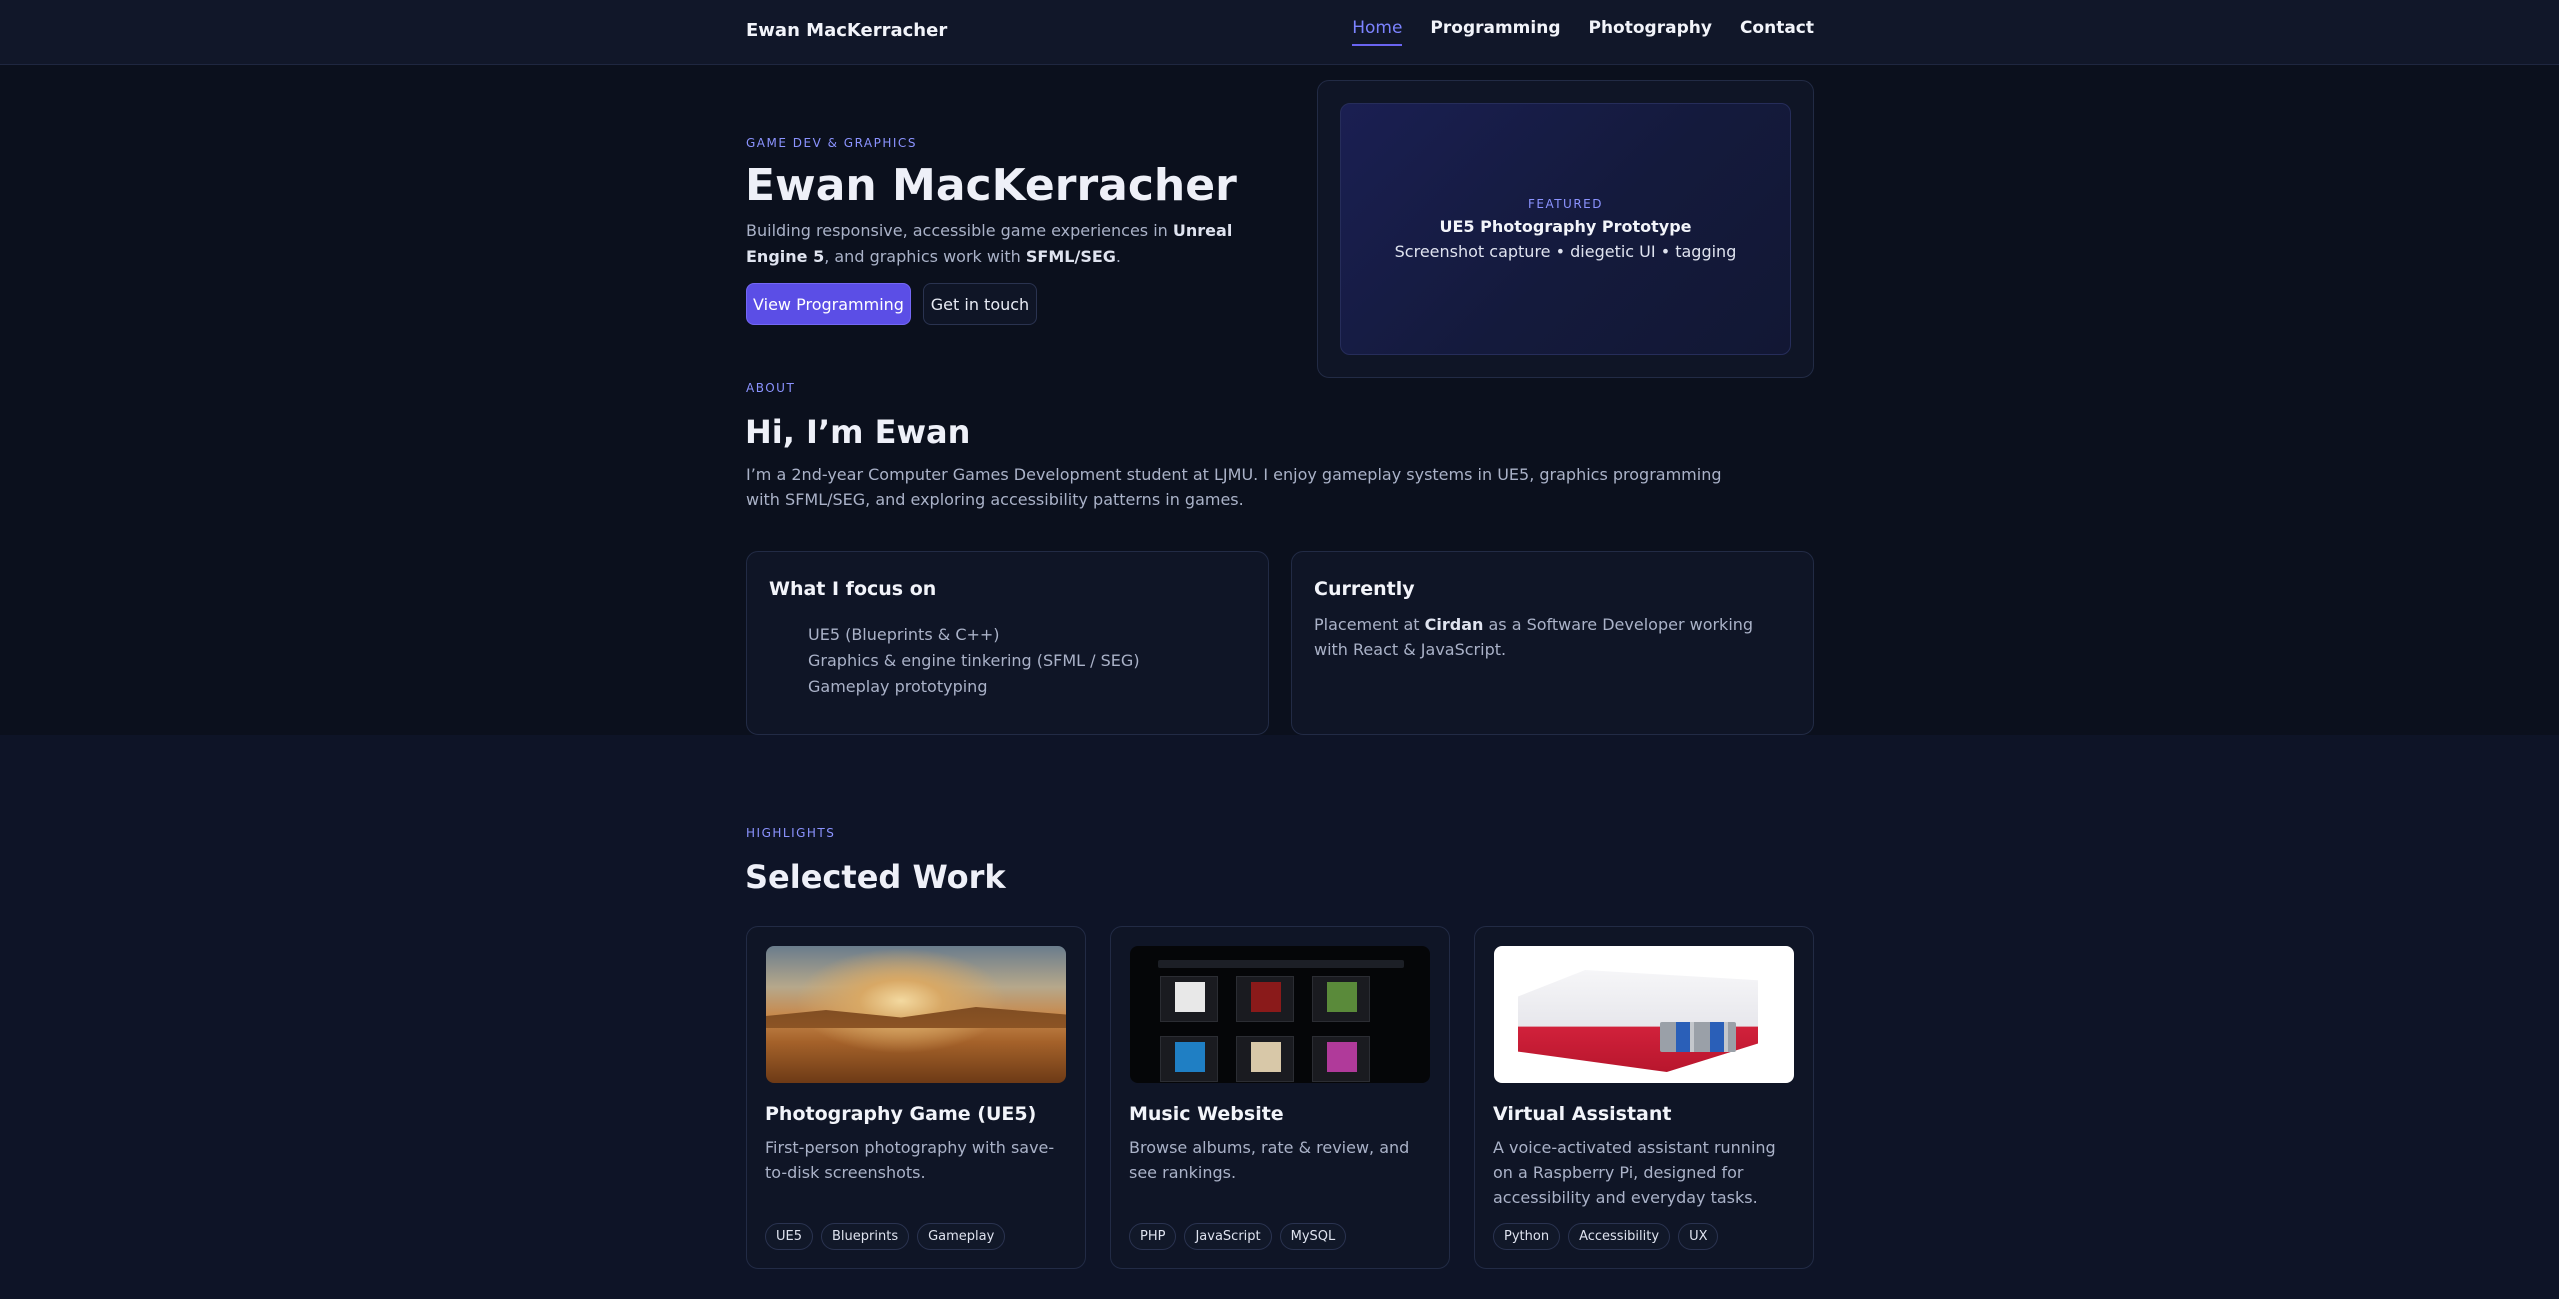 This screenshot has height=1299, width=2559. Describe the element at coordinates (1364, 589) in the screenshot. I see `currently-title: Currently` at that location.